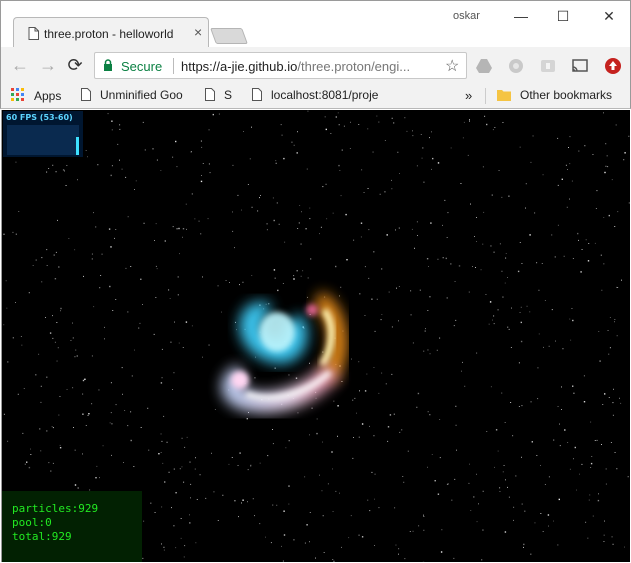 The width and height of the screenshot is (631, 563). What do you see at coordinates (20, 66) in the screenshot?
I see `back-button: ←` at bounding box center [20, 66].